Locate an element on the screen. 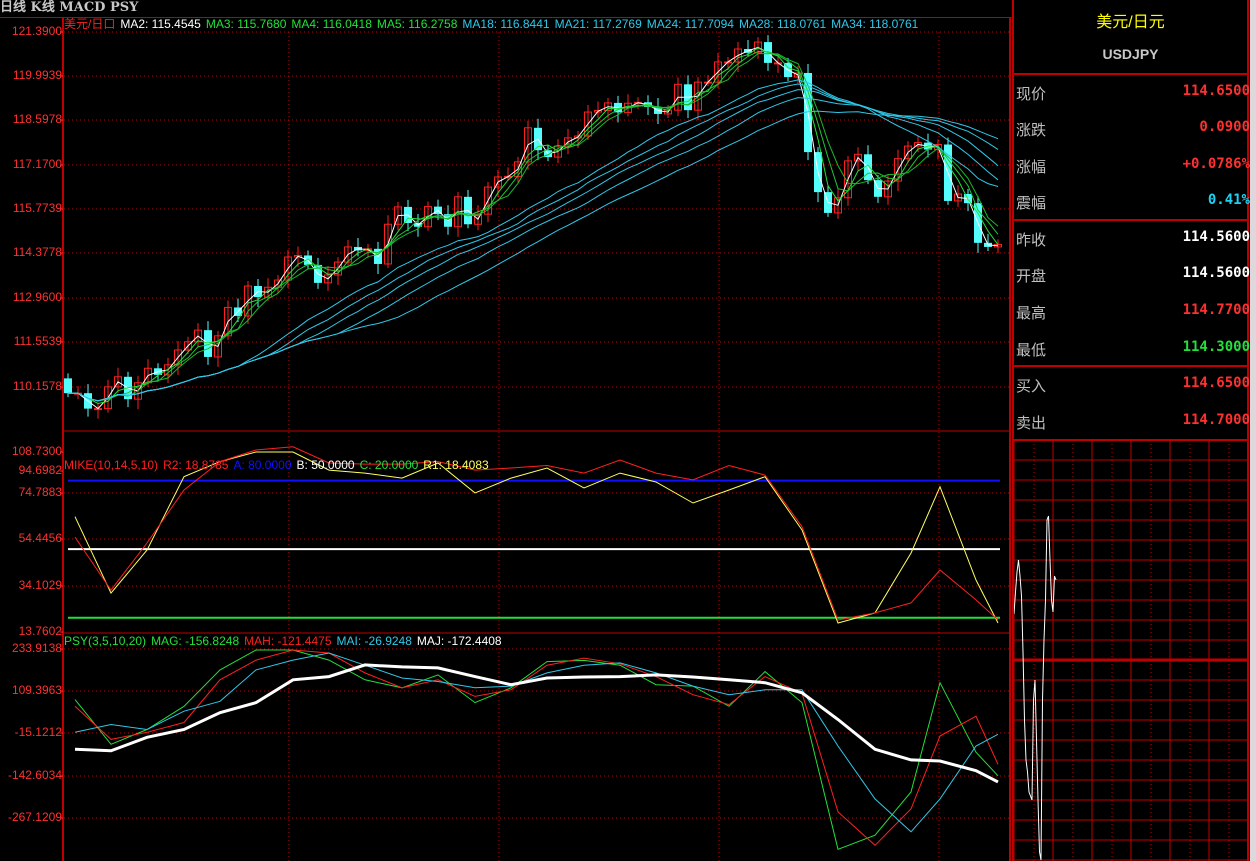  legend-item: MA18: 116.8441 is located at coordinates (506, 24).